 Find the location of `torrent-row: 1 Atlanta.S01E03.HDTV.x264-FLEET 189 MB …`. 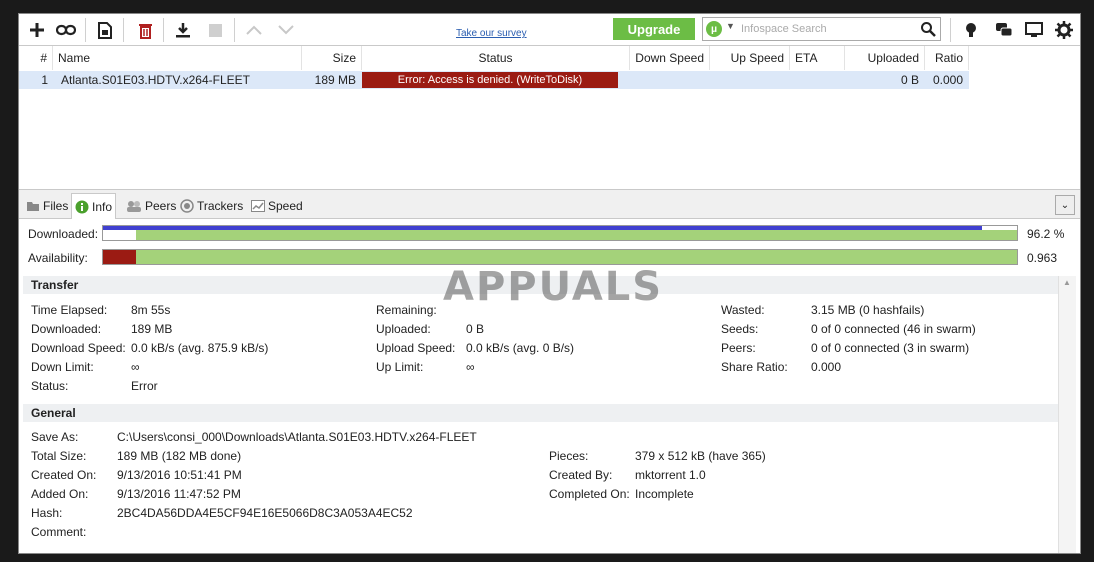

torrent-row: 1 Atlanta.S01E03.HDTV.x264-FLEET 189 MB … is located at coordinates (494, 80).